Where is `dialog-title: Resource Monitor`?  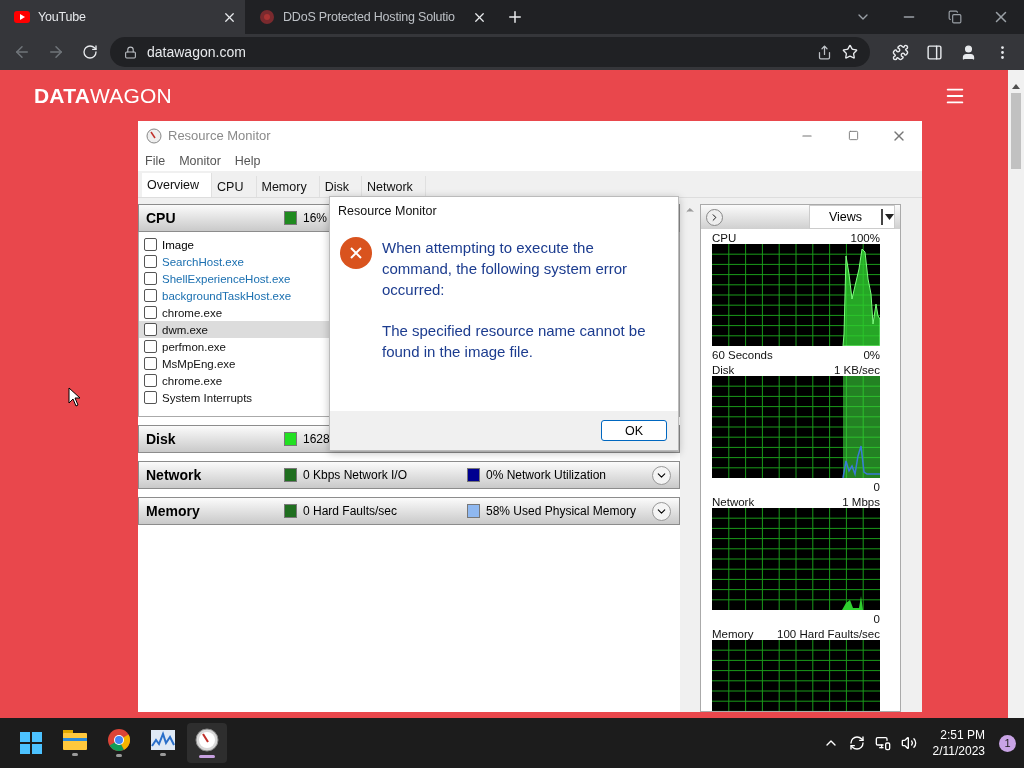 dialog-title: Resource Monitor is located at coordinates (387, 211).